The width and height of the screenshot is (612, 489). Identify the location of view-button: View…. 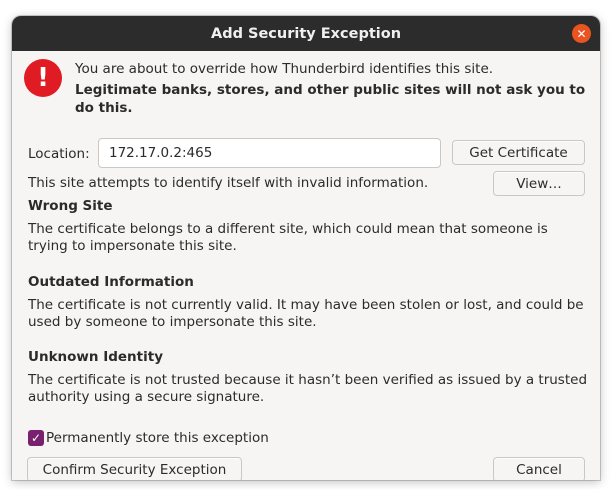
(539, 183).